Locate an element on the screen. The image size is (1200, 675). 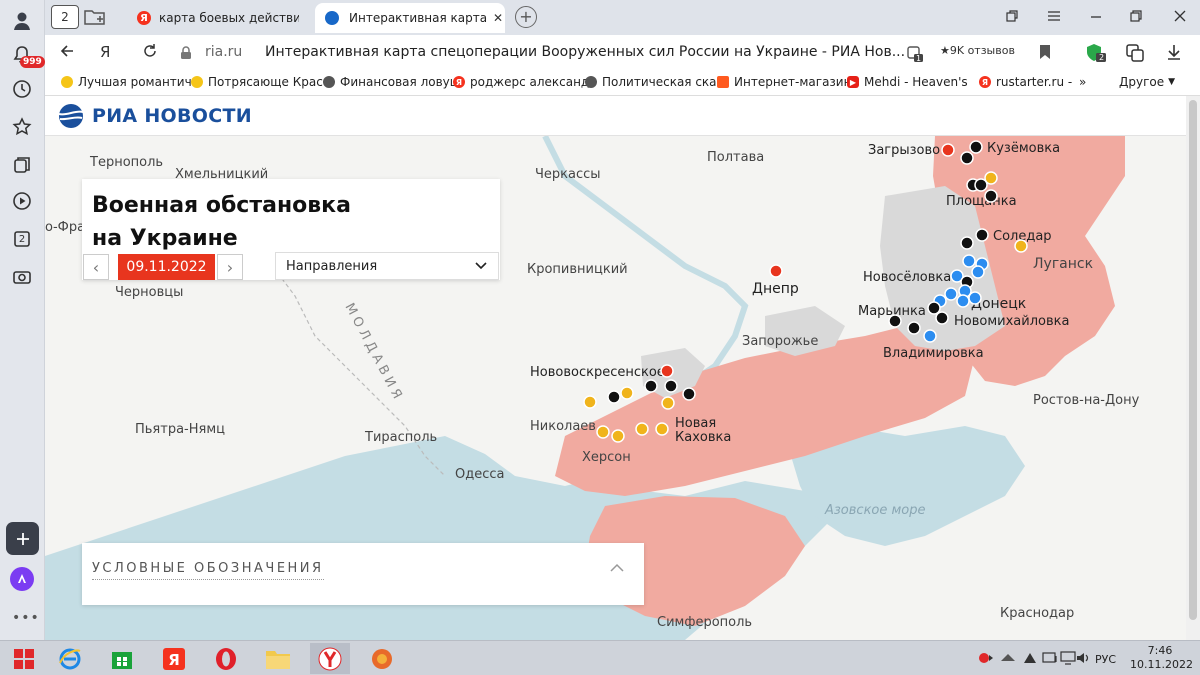
bookmark-item: ▶ Mehdi - Heaven's is located at coordinates (907, 82).